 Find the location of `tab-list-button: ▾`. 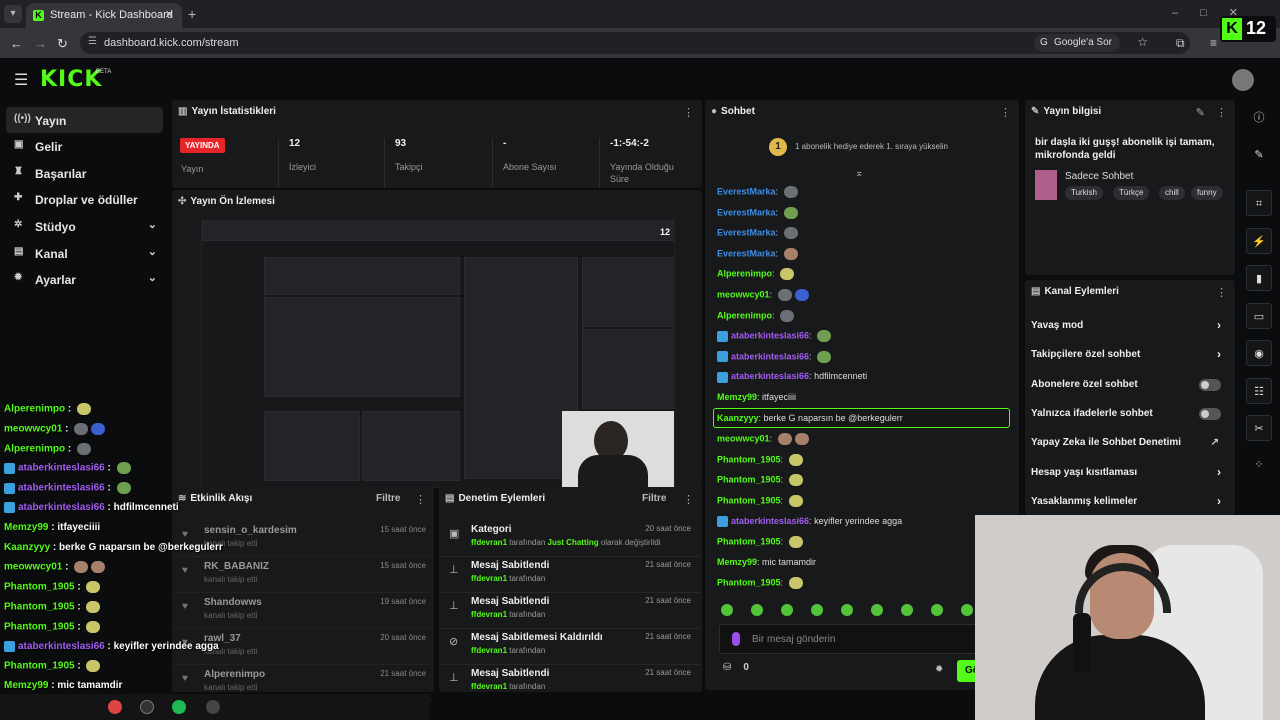

tab-list-button: ▾ is located at coordinates (13, 14).